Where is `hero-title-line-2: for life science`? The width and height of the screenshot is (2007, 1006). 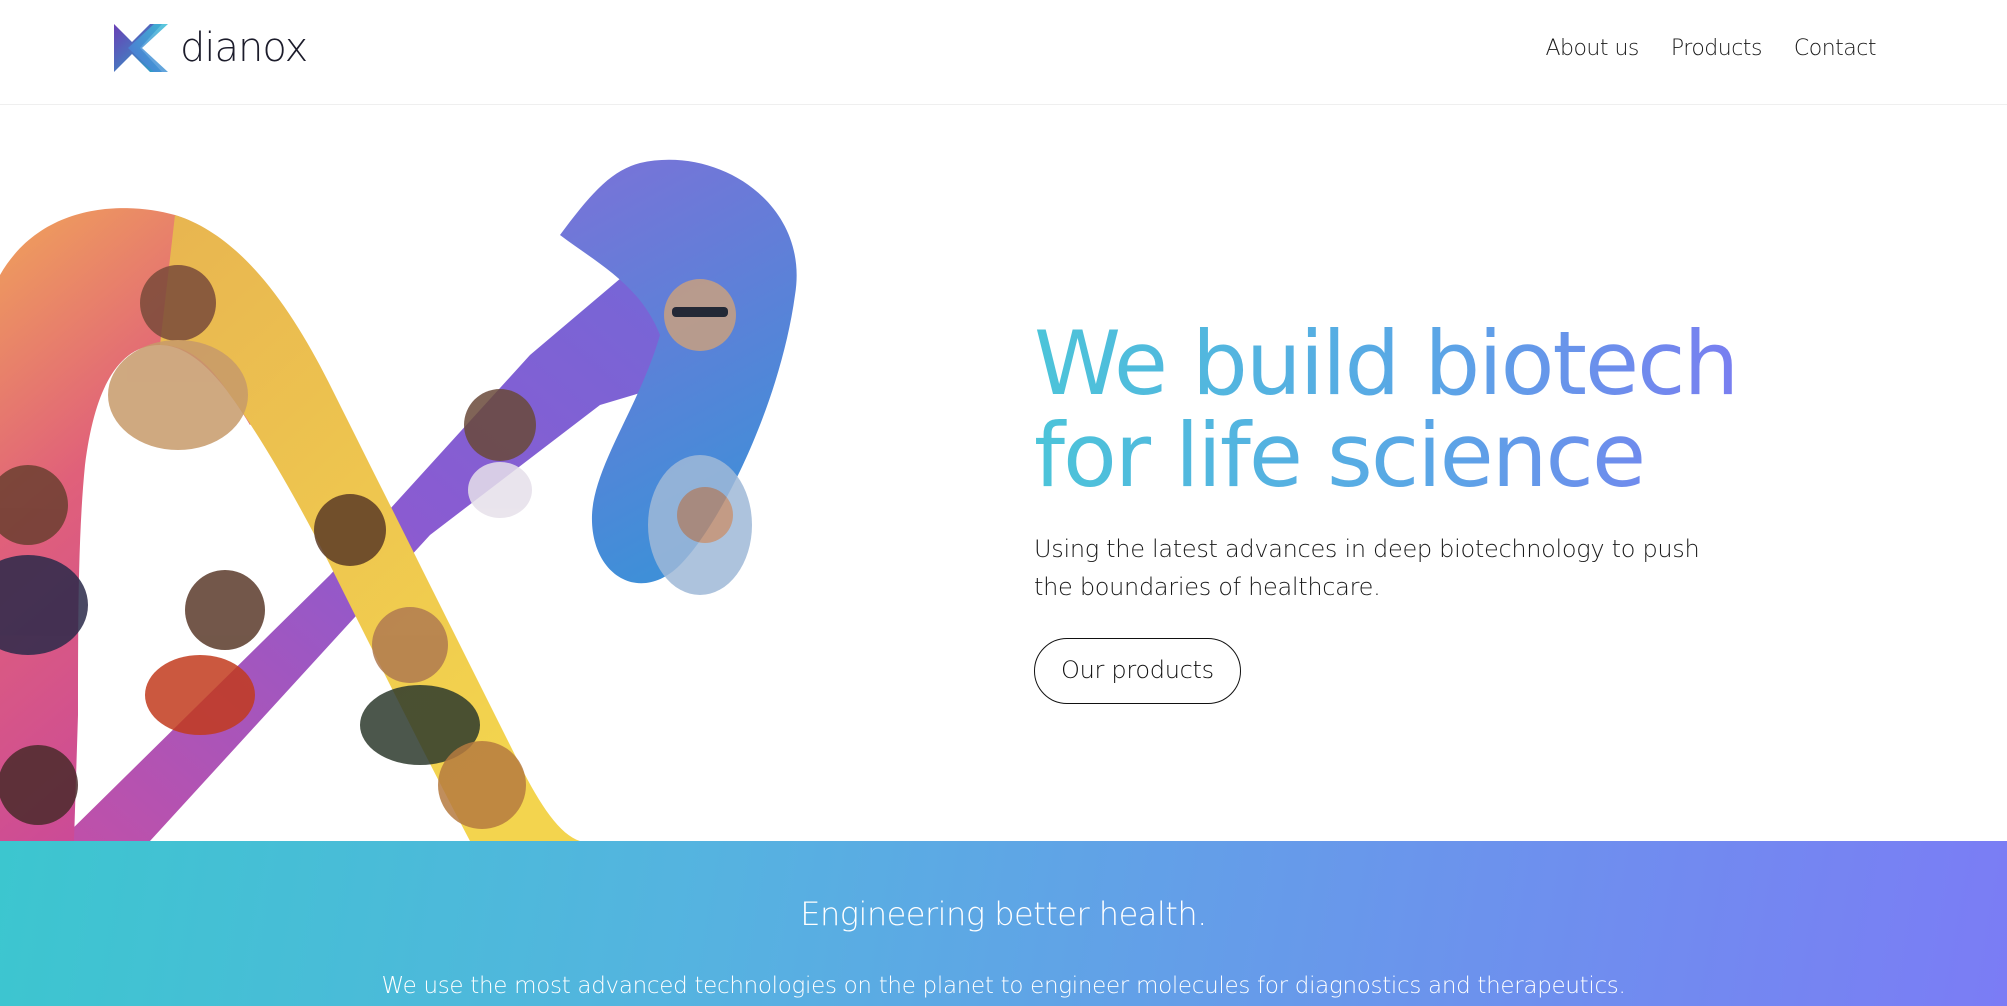 hero-title-line-2: for life science is located at coordinates (1339, 455).